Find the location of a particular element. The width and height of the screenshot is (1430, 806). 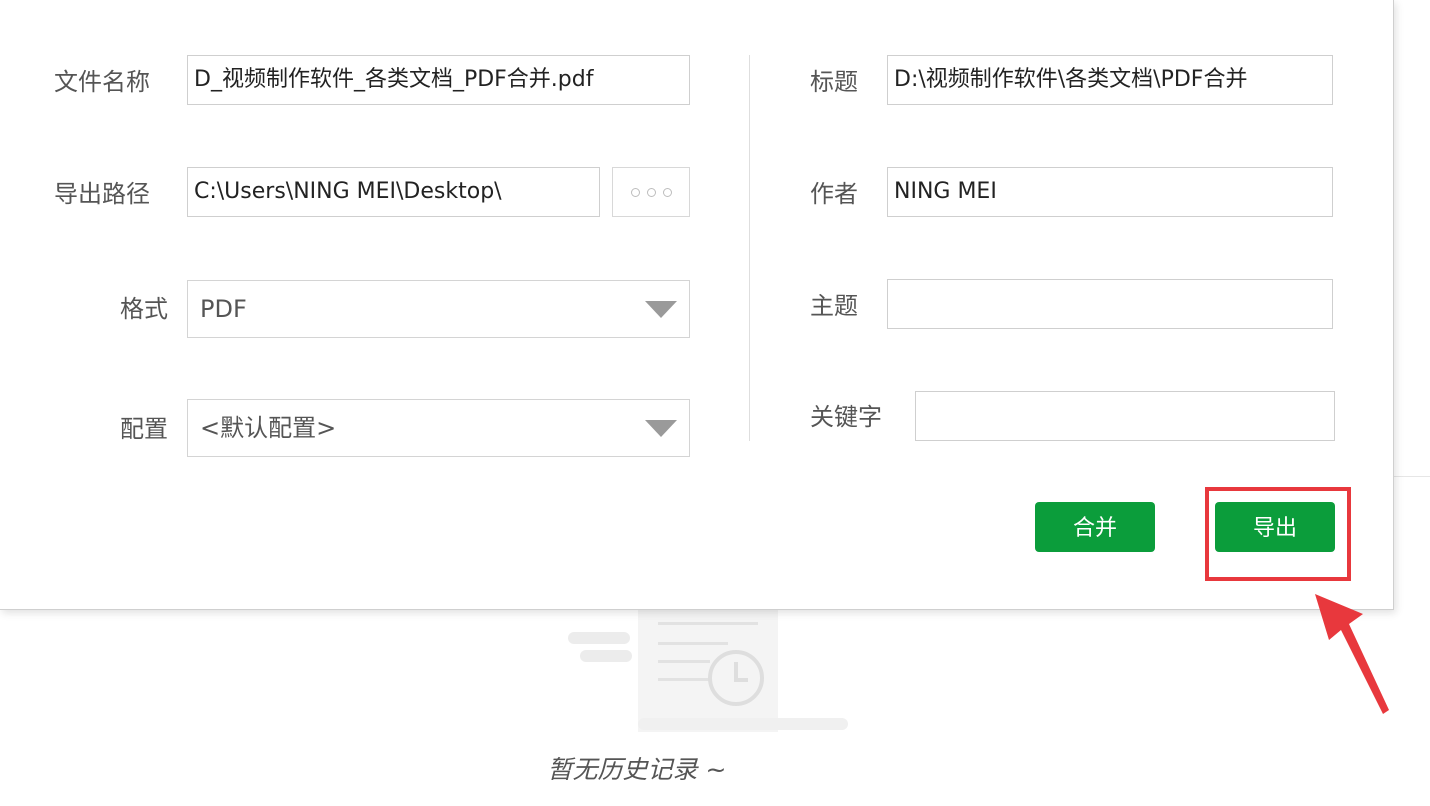

author-label: 作者 is located at coordinates (834, 194).